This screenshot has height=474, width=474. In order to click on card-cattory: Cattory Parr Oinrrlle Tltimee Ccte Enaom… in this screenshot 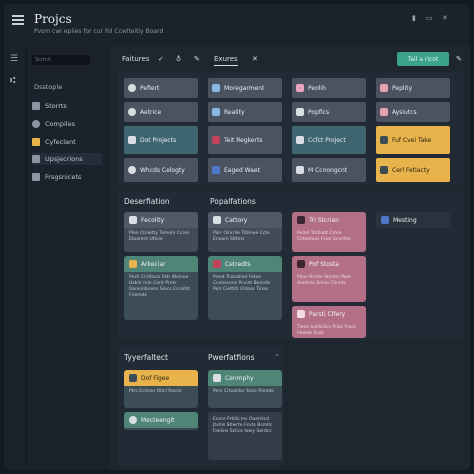, I will do `click(245, 232)`.